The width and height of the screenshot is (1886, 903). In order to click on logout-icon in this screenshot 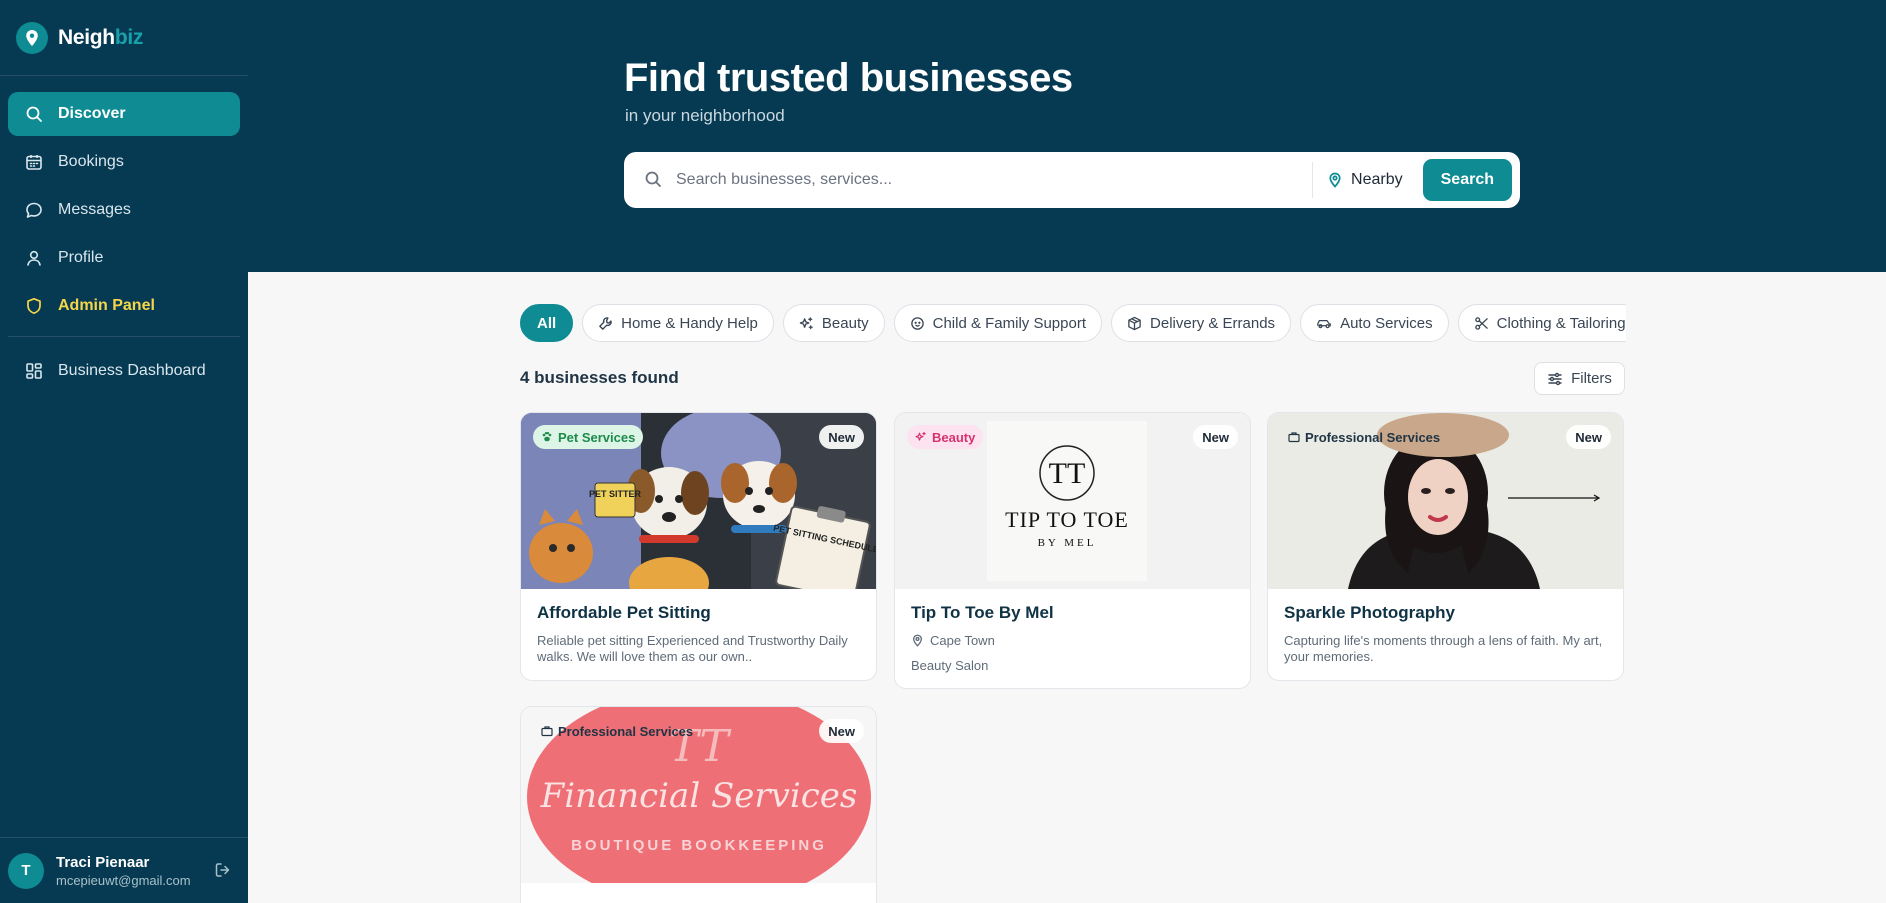, I will do `click(224, 871)`.